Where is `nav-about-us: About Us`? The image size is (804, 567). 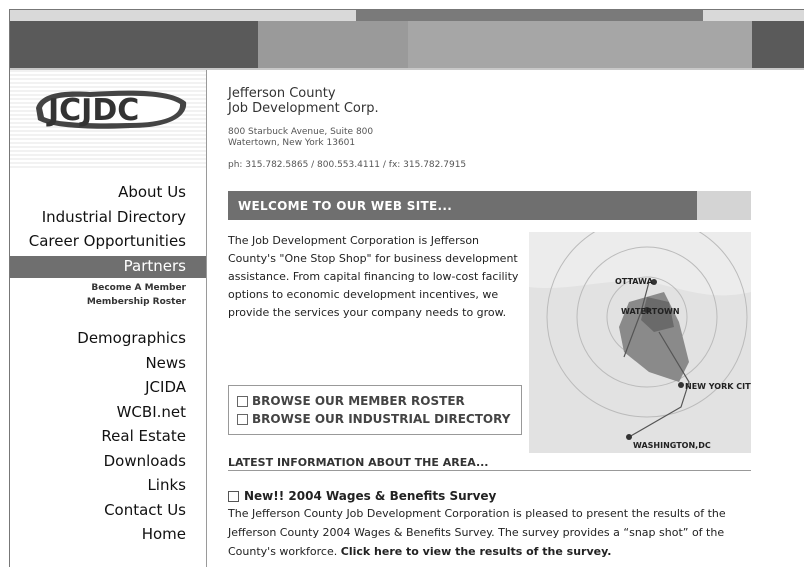 nav-about-us: About Us is located at coordinates (107, 192).